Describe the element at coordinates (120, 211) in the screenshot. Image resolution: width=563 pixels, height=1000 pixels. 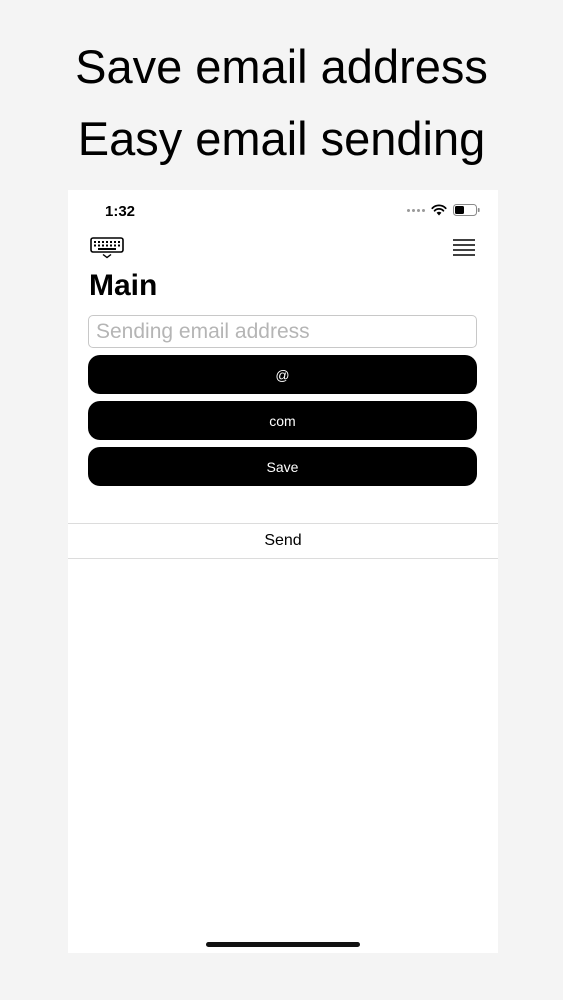
I see `status-time: 1:32` at that location.